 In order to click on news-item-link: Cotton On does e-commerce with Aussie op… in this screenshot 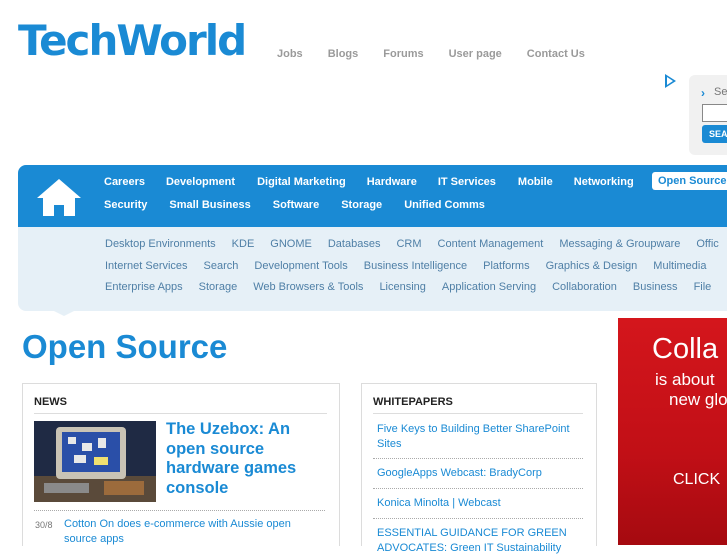, I will do `click(189, 532)`.